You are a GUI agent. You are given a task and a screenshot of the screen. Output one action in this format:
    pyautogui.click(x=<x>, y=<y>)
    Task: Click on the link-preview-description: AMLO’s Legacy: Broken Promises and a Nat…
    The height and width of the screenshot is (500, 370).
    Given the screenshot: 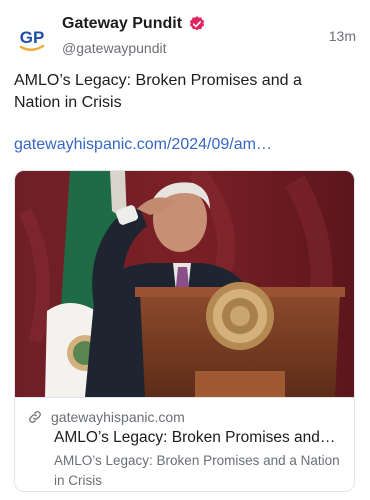 What is the action you would take?
    pyautogui.click(x=197, y=470)
    